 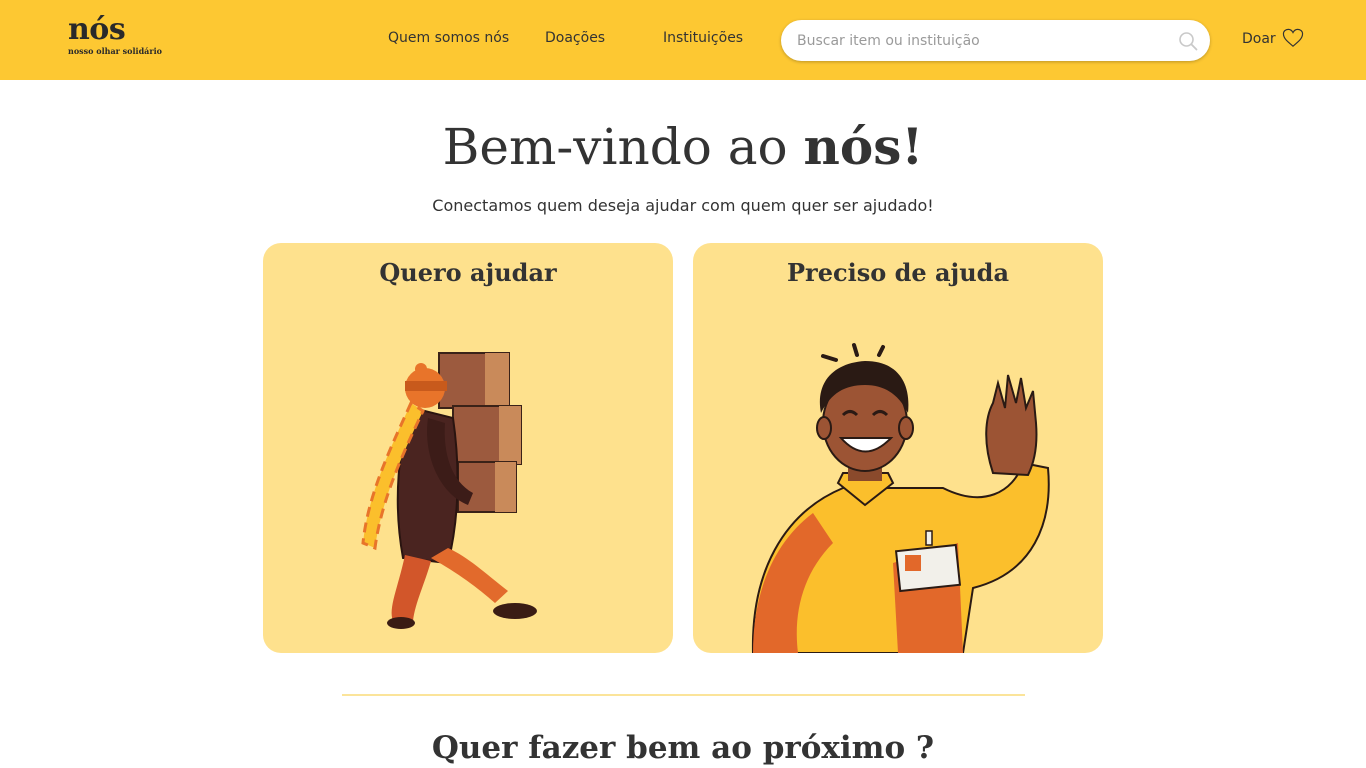 What do you see at coordinates (900, 498) in the screenshot?
I see `smiling-man-waving-illustration` at bounding box center [900, 498].